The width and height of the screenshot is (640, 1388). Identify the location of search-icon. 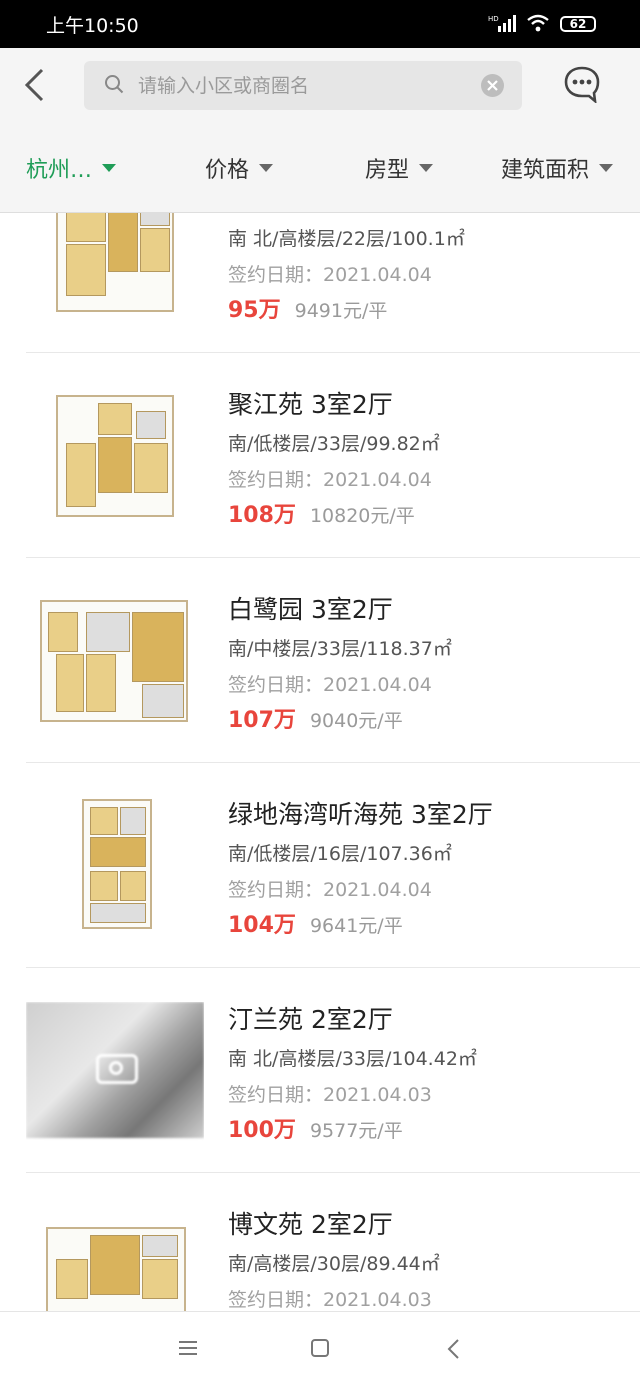
(114, 86).